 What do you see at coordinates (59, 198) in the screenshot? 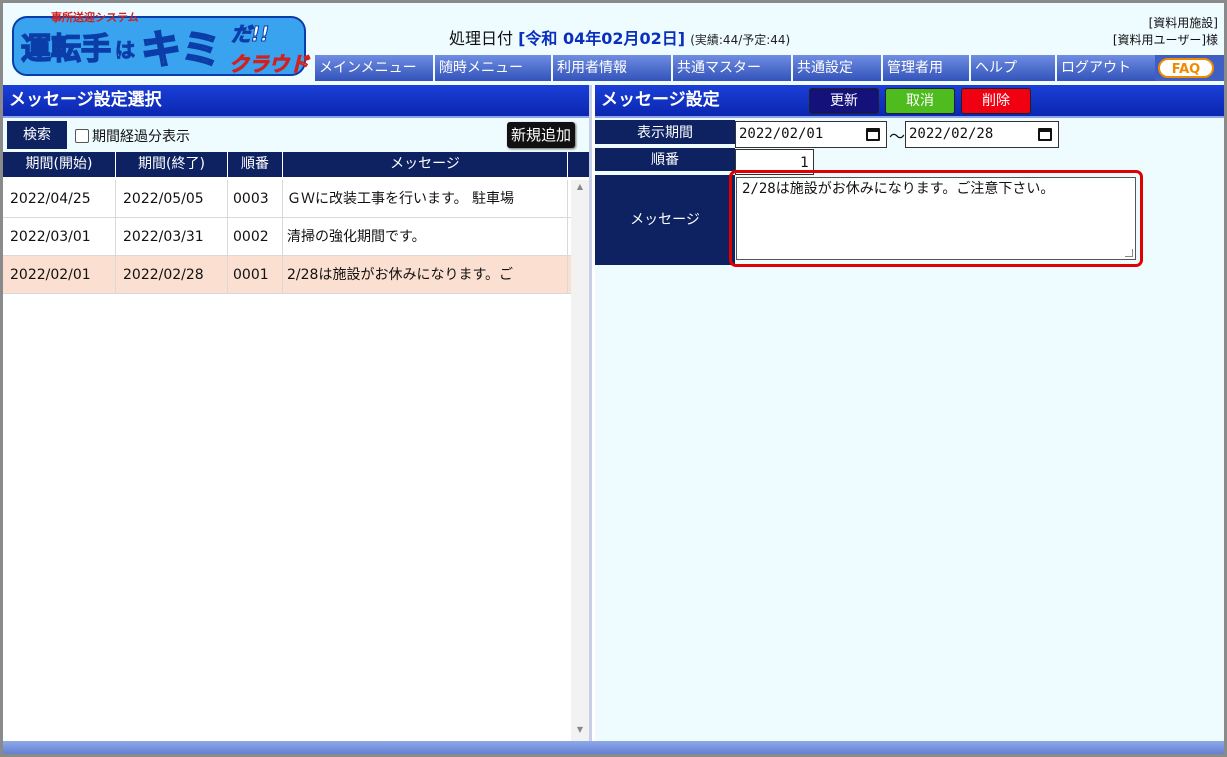
I see `cell-start: 2022/04/25` at bounding box center [59, 198].